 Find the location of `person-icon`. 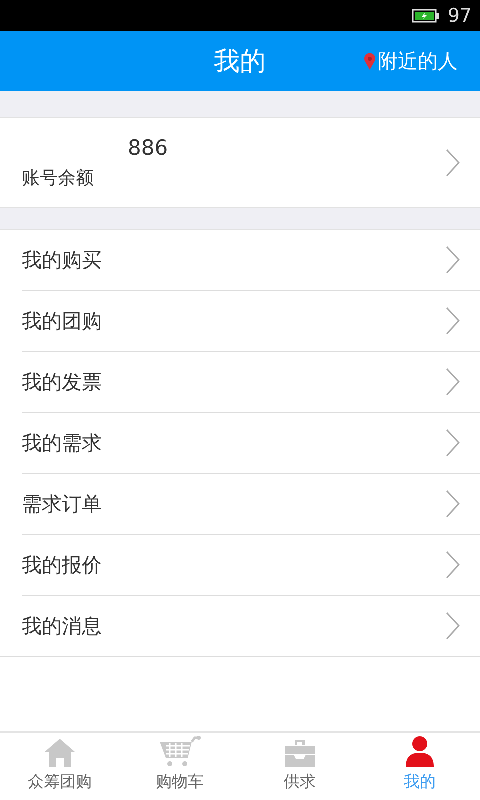

person-icon is located at coordinates (420, 752).